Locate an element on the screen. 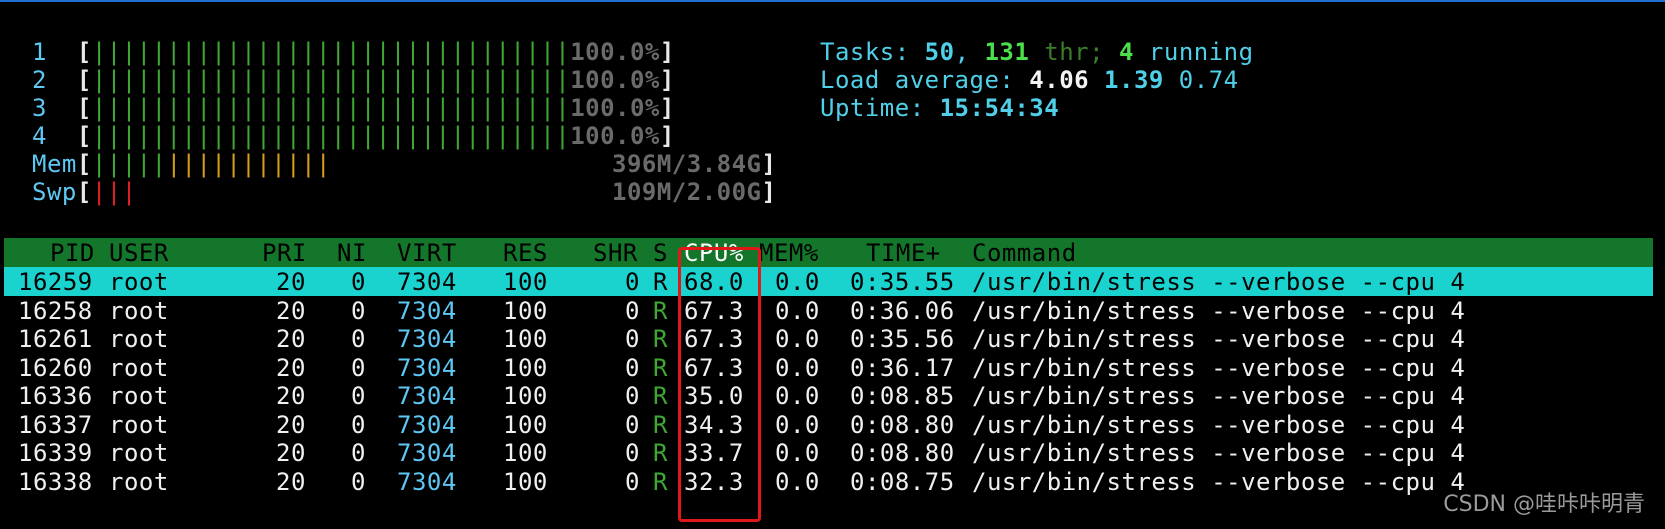 The height and width of the screenshot is (529, 1665). column-pri: PRI is located at coordinates (284, 253).